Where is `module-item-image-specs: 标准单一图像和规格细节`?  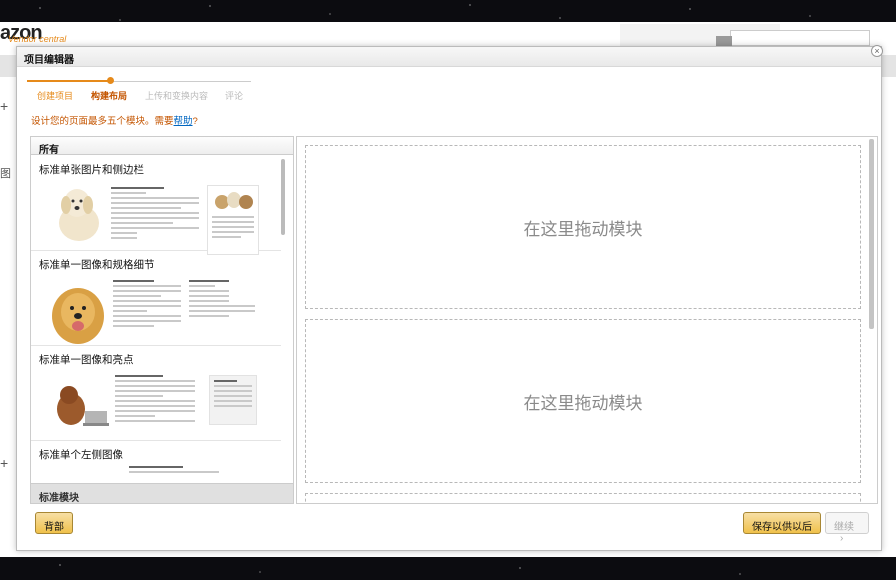 module-item-image-specs: 标准单一图像和规格细节 is located at coordinates (156, 298).